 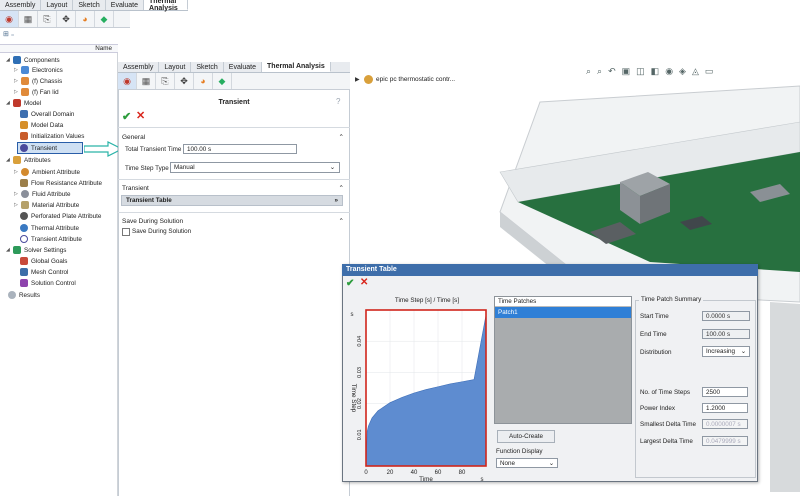 What do you see at coordinates (709, 71) in the screenshot?
I see `monitor-icon: ▭` at bounding box center [709, 71].